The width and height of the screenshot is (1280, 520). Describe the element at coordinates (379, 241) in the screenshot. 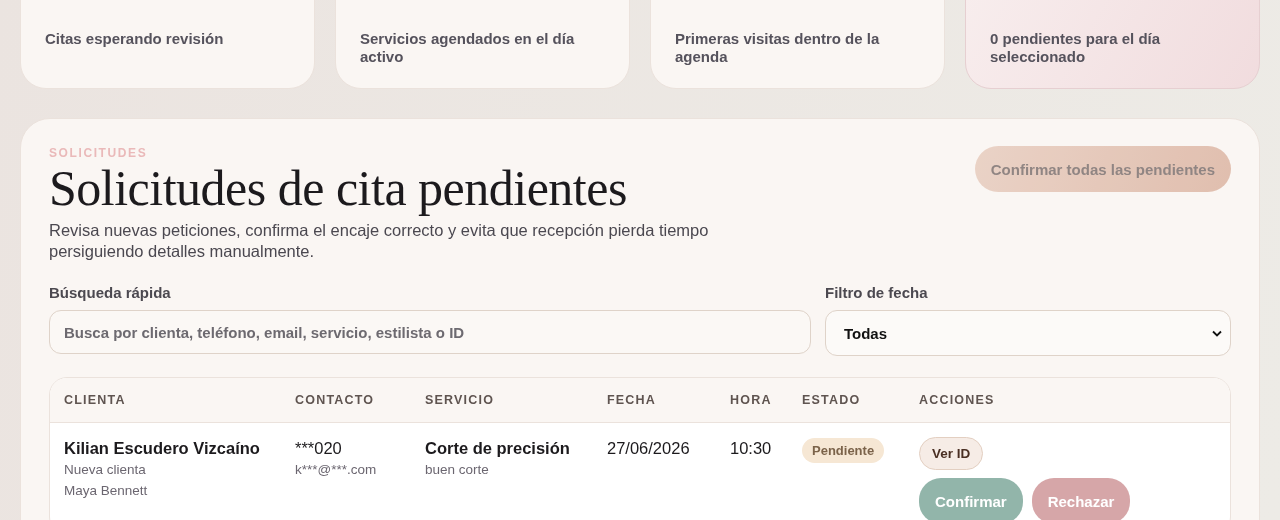

I see `section-description: Revisa nuevas peticiones, confirma el encaje correcto y evita que recepción pierda tiempo persiguiendo detalles manualmente.` at that location.